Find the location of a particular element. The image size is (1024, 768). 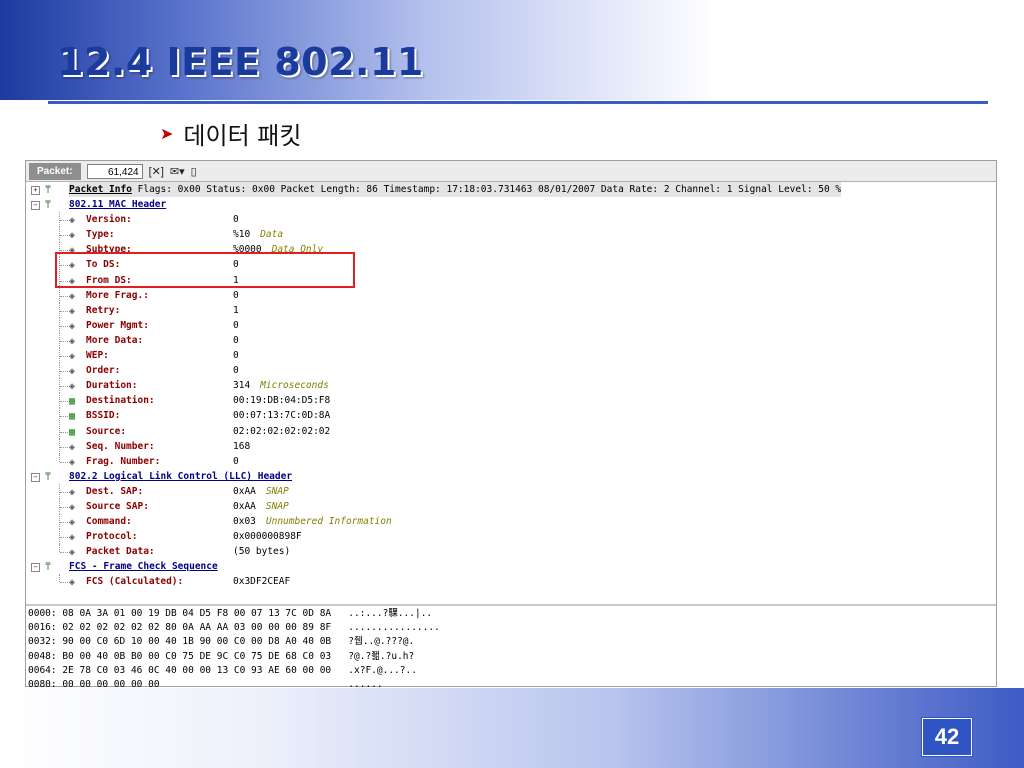

field-row: ◈ Packet Data: (50 bytes) is located at coordinates (511, 551).